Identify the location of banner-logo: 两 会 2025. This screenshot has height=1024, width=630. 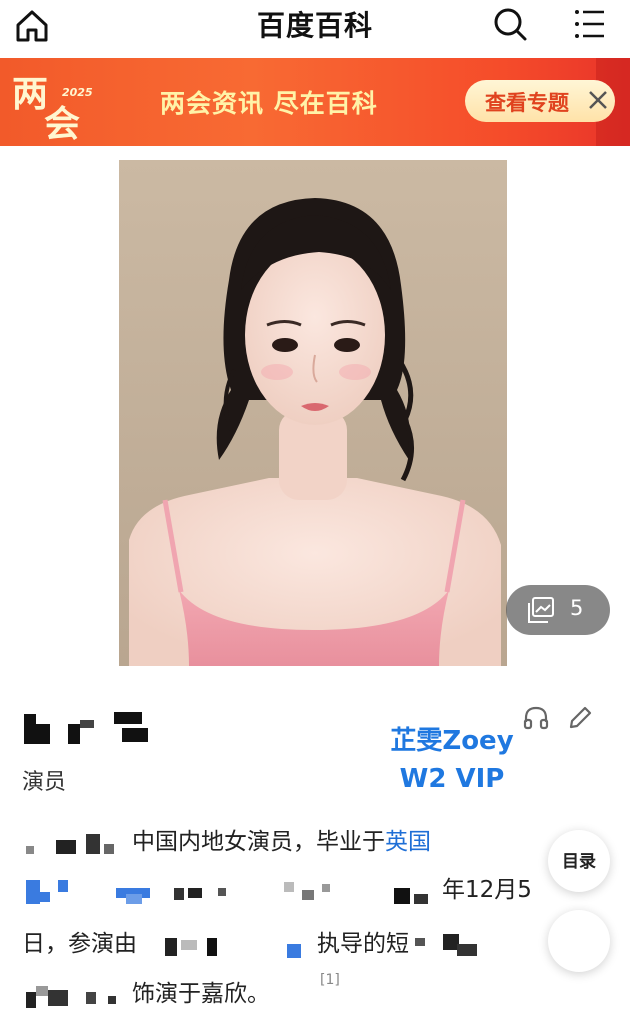
(58, 105).